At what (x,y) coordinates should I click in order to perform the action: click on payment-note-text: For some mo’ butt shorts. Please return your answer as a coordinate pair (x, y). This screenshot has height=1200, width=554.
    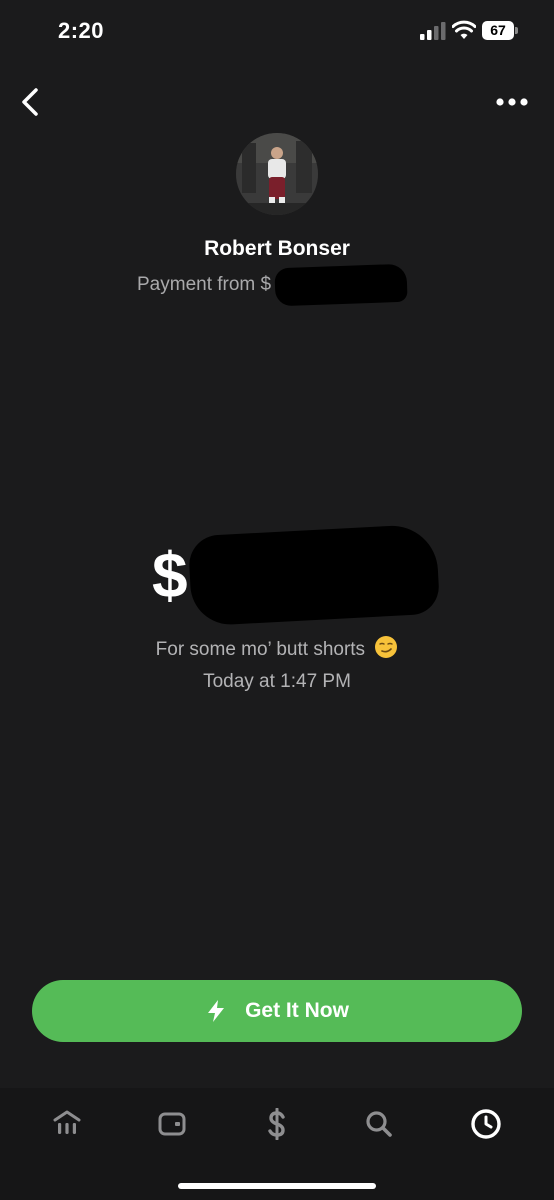
    Looking at the image, I should click on (260, 649).